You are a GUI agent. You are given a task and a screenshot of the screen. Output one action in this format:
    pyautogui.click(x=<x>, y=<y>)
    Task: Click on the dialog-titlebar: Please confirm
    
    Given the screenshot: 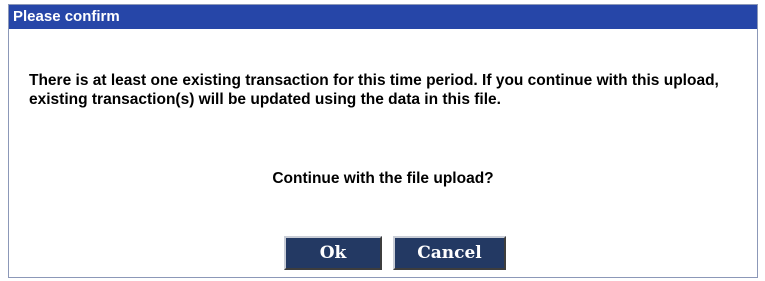 What is the action you would take?
    pyautogui.click(x=383, y=17)
    